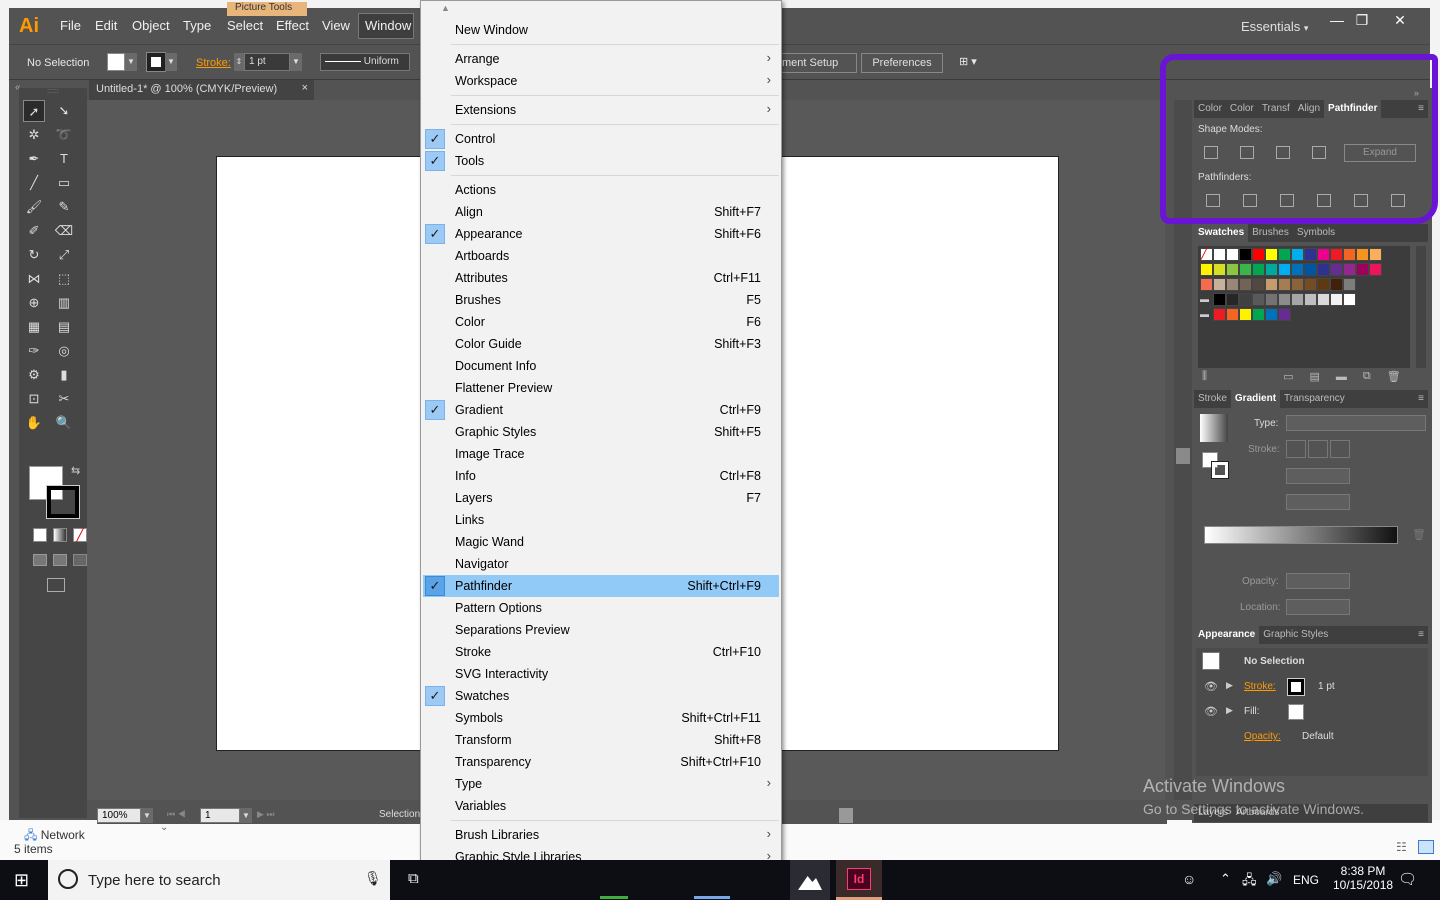 Image resolution: width=1440 pixels, height=900 pixels. What do you see at coordinates (267, 62) in the screenshot?
I see `stroke-weight-input: 1 pt` at bounding box center [267, 62].